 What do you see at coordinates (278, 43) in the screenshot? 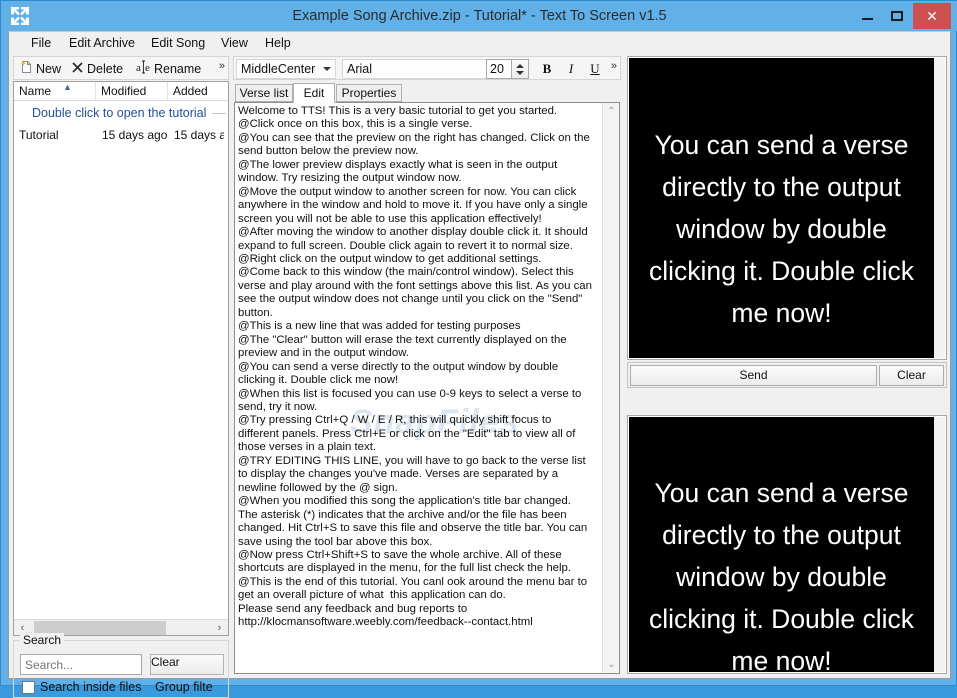
I see `menu-help: Help` at bounding box center [278, 43].